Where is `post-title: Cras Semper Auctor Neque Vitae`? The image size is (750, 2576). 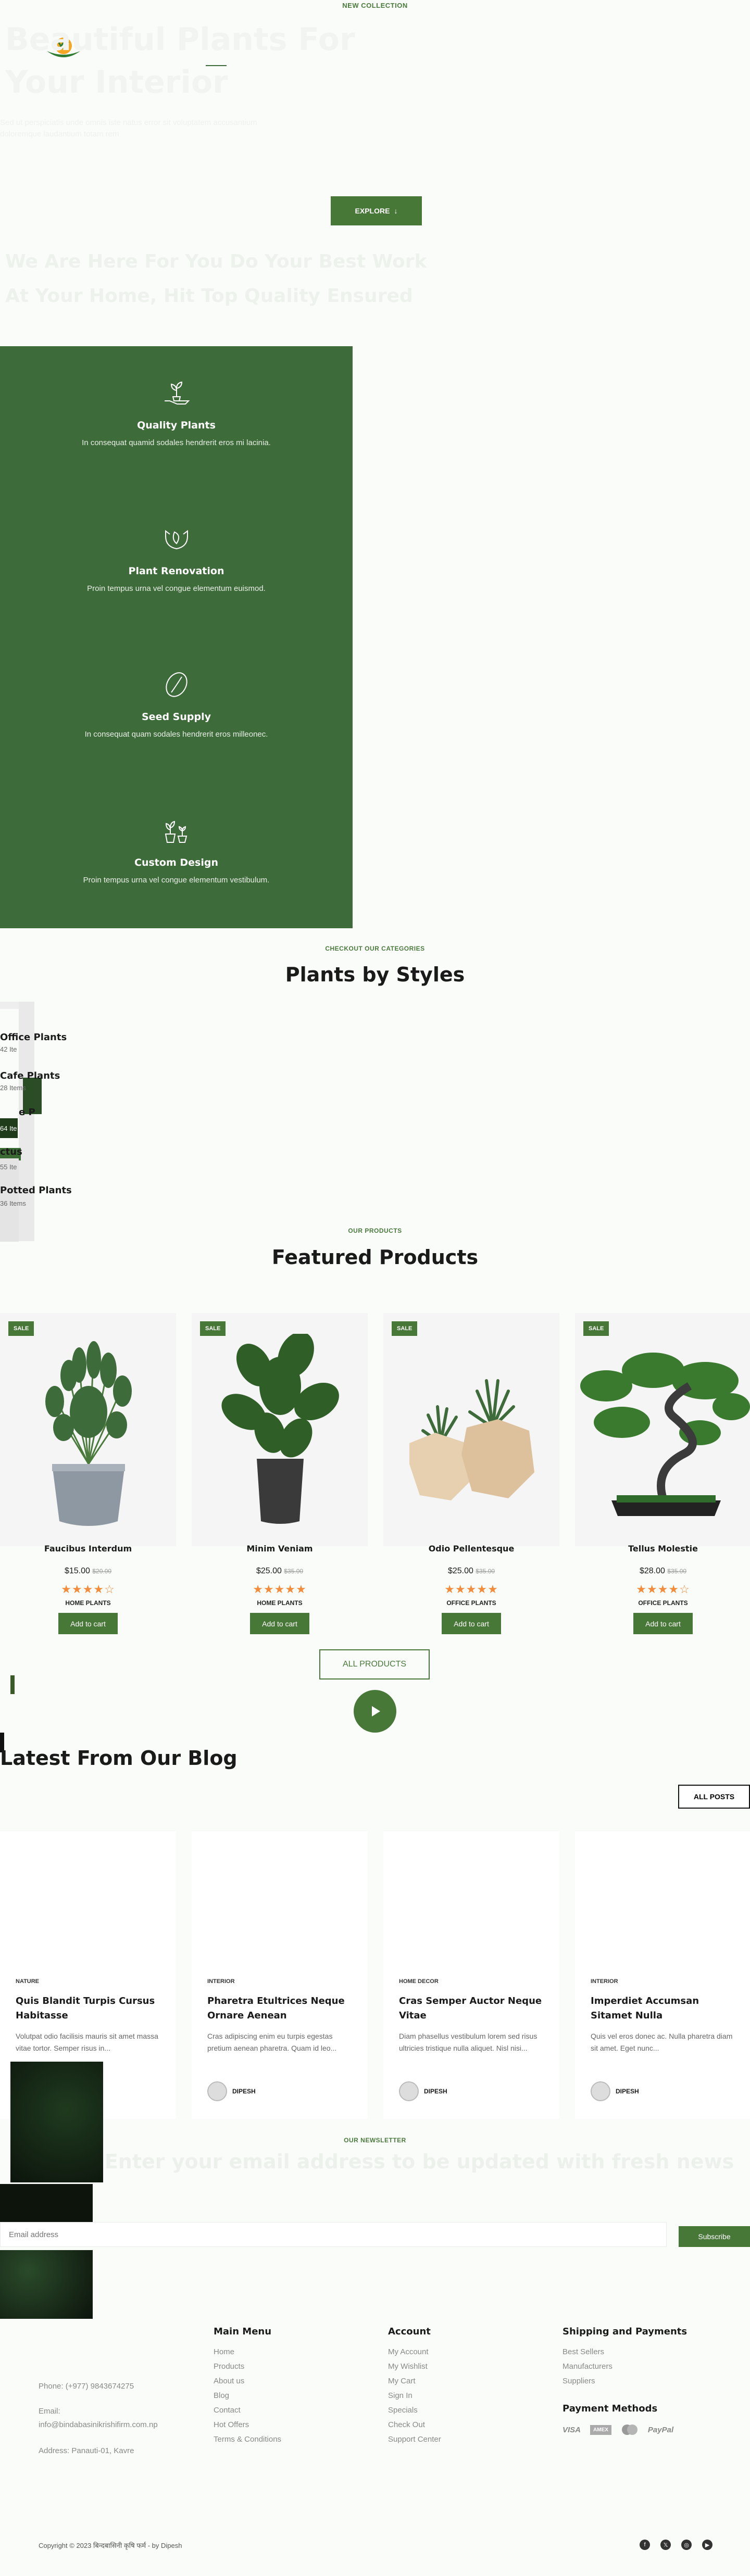
post-title: Cras Semper Auctor Neque Vitae is located at coordinates (474, 2008).